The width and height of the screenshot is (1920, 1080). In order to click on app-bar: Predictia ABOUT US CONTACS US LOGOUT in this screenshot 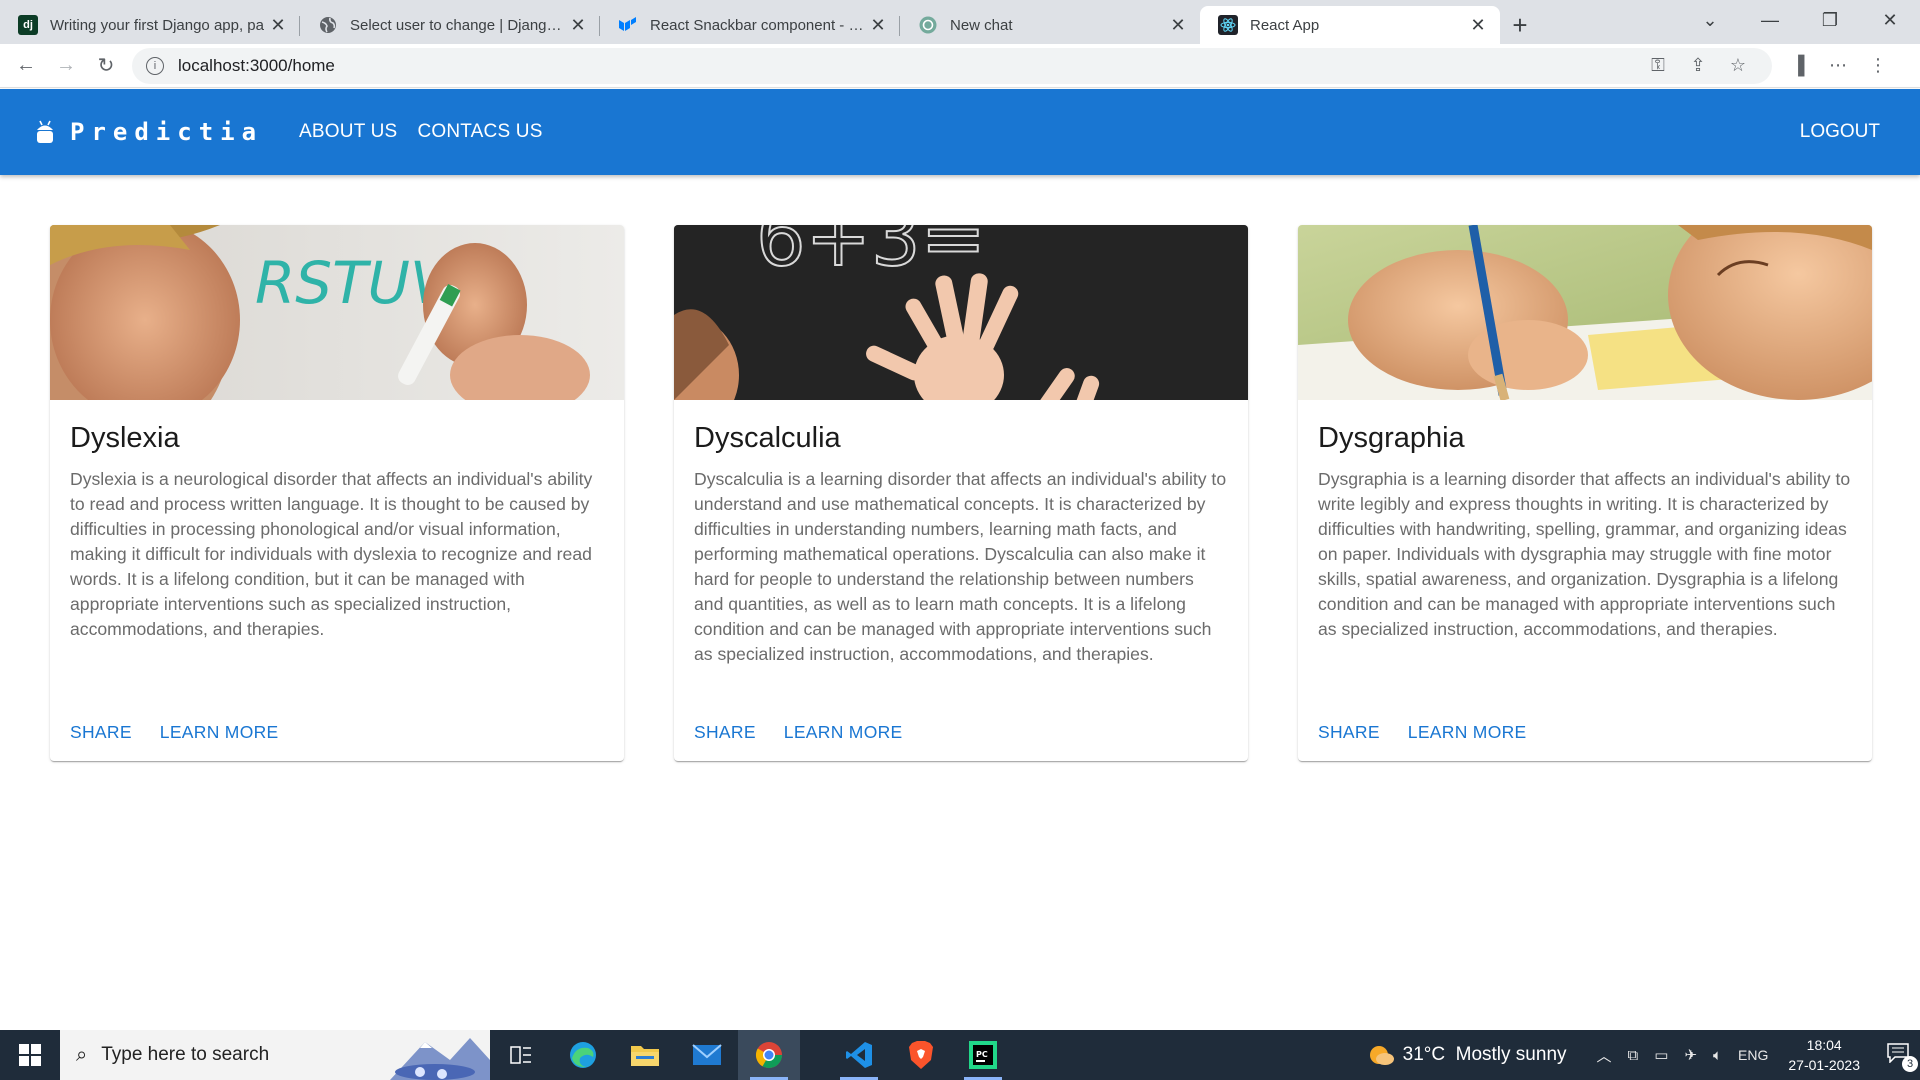, I will do `click(960, 132)`.